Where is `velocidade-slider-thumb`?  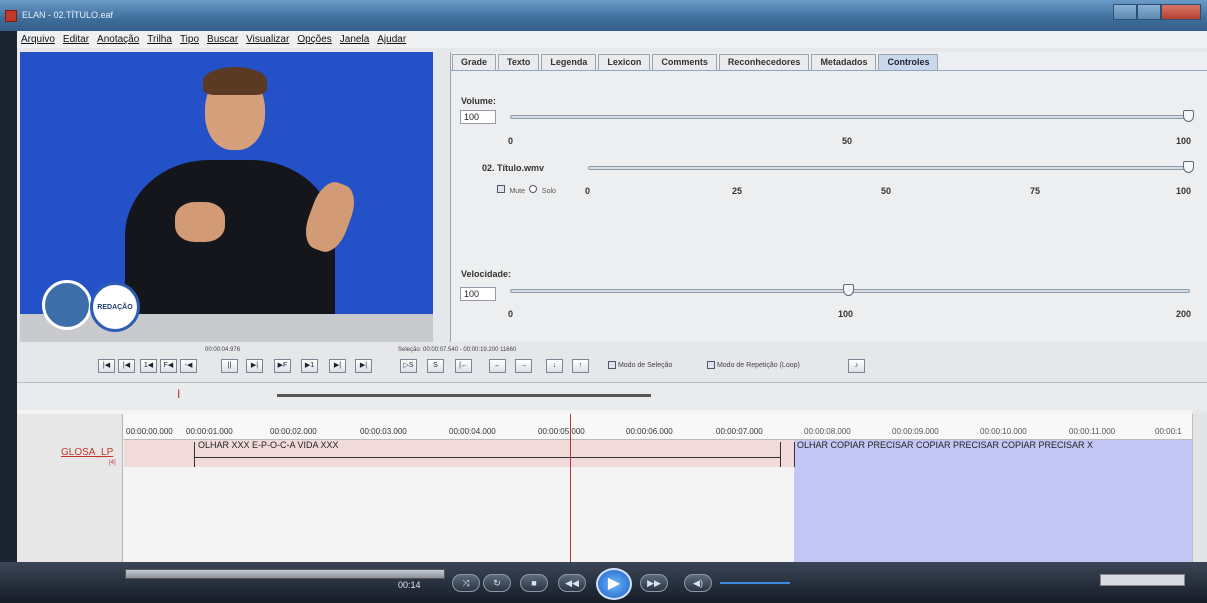
velocidade-slider-thumb is located at coordinates (848, 290).